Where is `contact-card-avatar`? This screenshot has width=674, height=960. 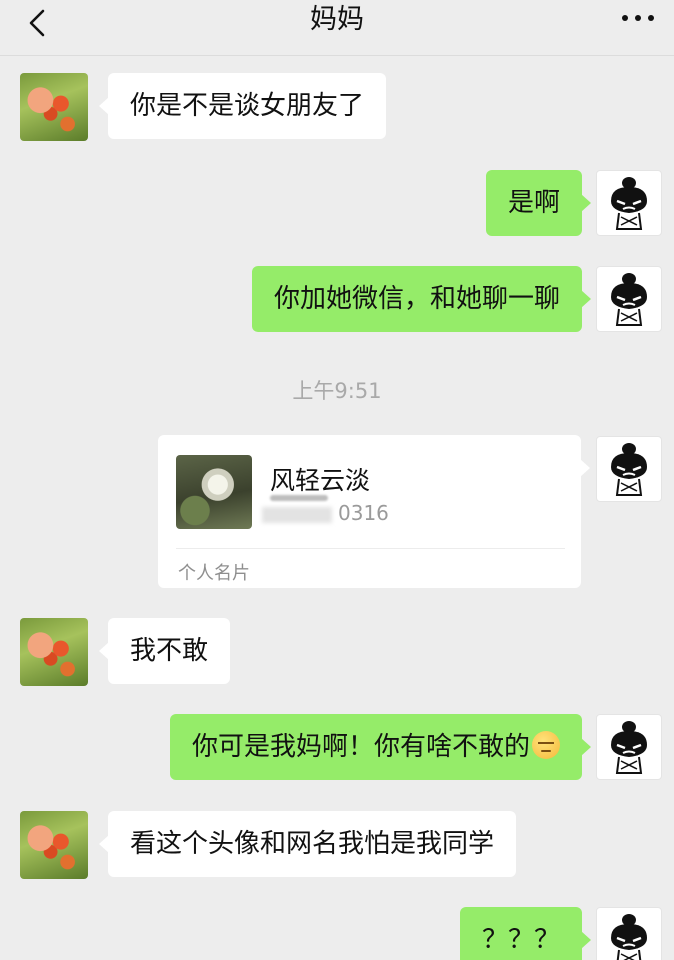
contact-card-avatar is located at coordinates (214, 492).